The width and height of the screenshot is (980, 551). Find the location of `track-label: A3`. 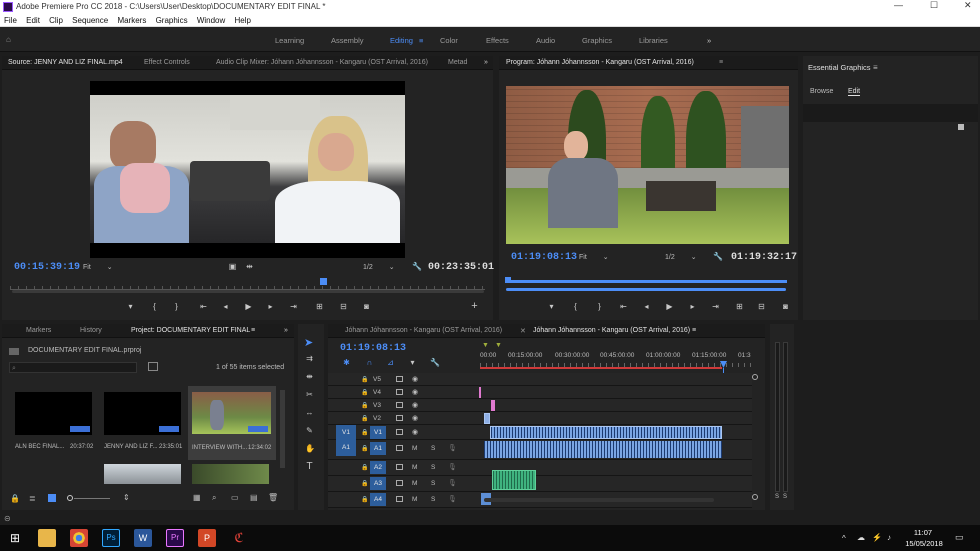

track-label: A3 is located at coordinates (378, 483).